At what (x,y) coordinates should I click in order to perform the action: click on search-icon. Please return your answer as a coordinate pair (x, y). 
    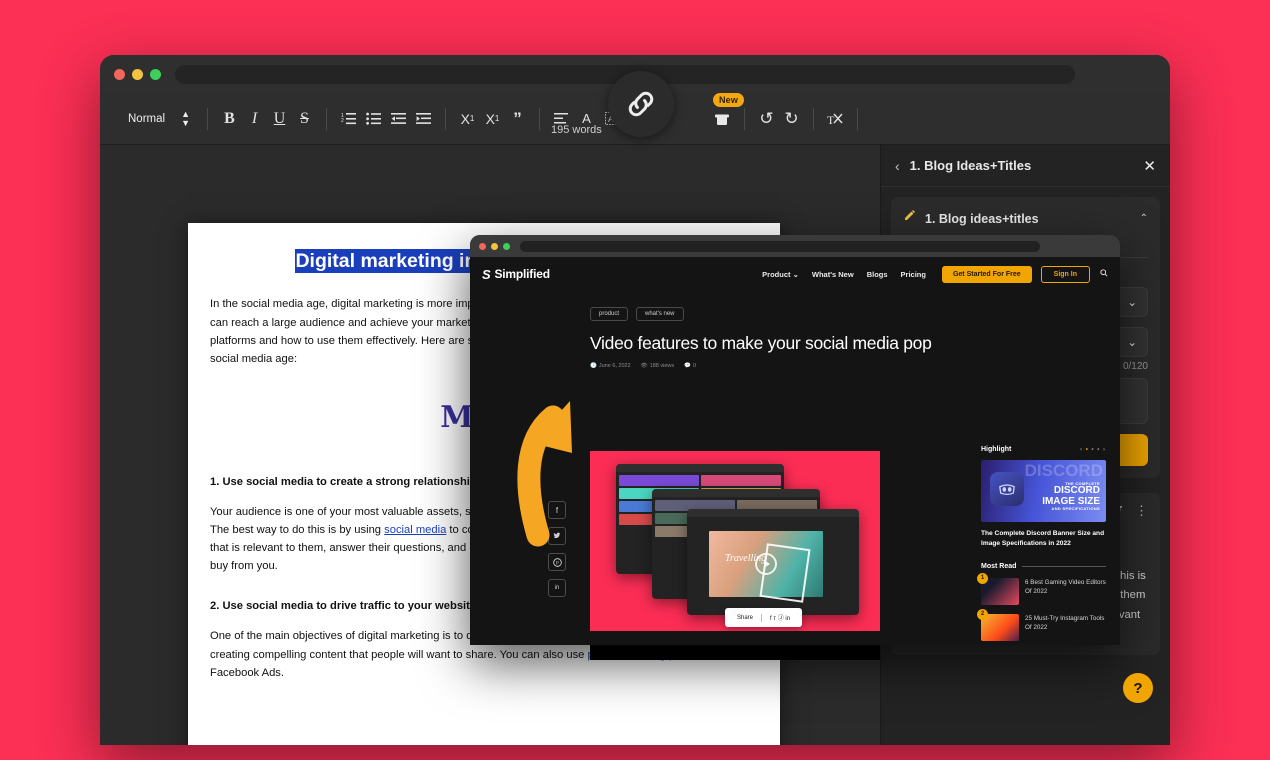
    Looking at the image, I should click on (1104, 274).